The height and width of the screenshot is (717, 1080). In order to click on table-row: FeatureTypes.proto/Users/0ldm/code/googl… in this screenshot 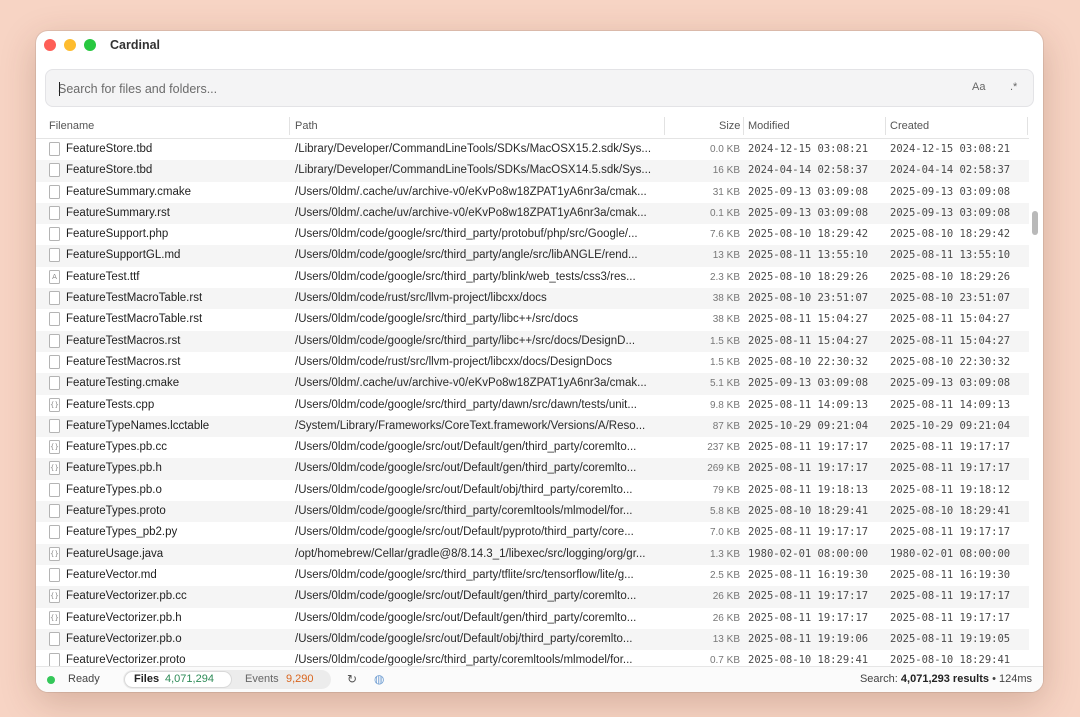, I will do `click(532, 512)`.